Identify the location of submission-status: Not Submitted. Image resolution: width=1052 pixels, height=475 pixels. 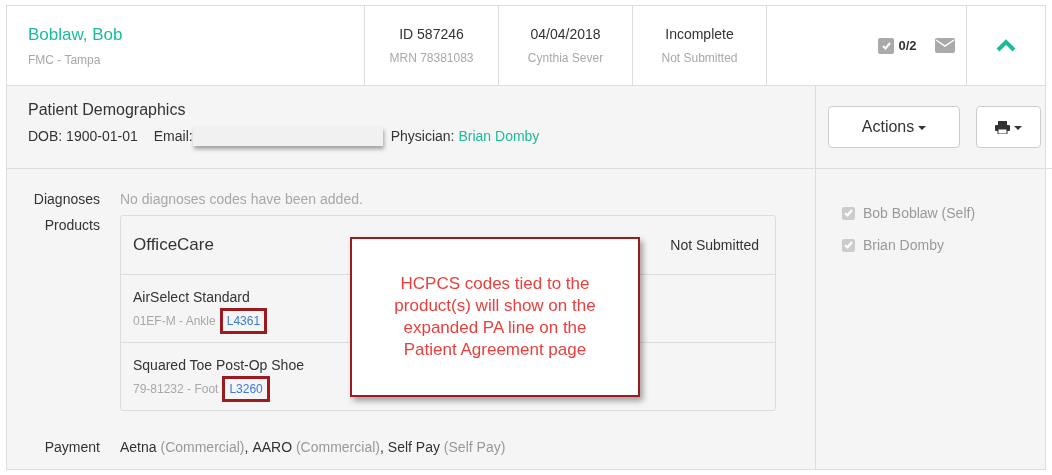
(699, 58).